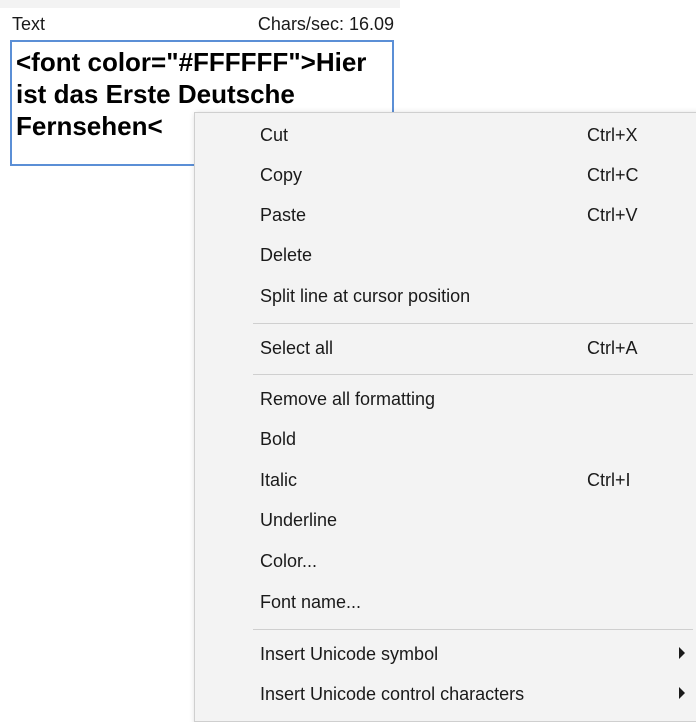 This screenshot has height=722, width=696. What do you see at coordinates (441, 695) in the screenshot?
I see `menu-item-insert-unicode-control: Insert Unicode control characters` at bounding box center [441, 695].